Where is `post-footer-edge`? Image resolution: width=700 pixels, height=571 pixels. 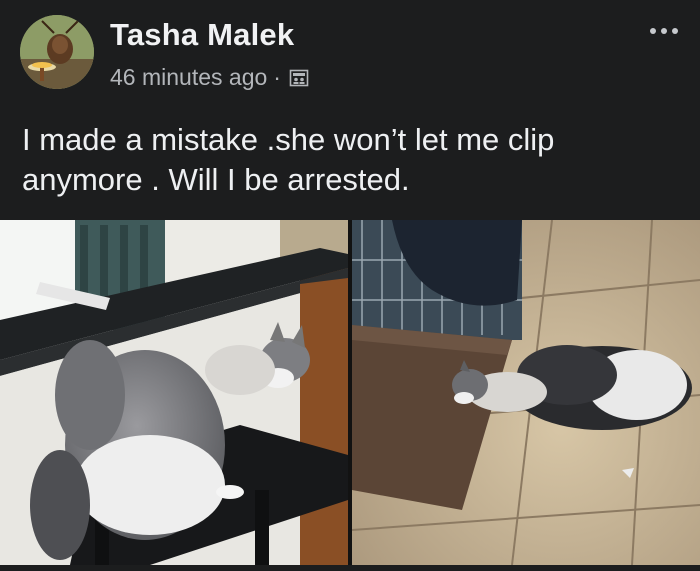 post-footer-edge is located at coordinates (350, 568).